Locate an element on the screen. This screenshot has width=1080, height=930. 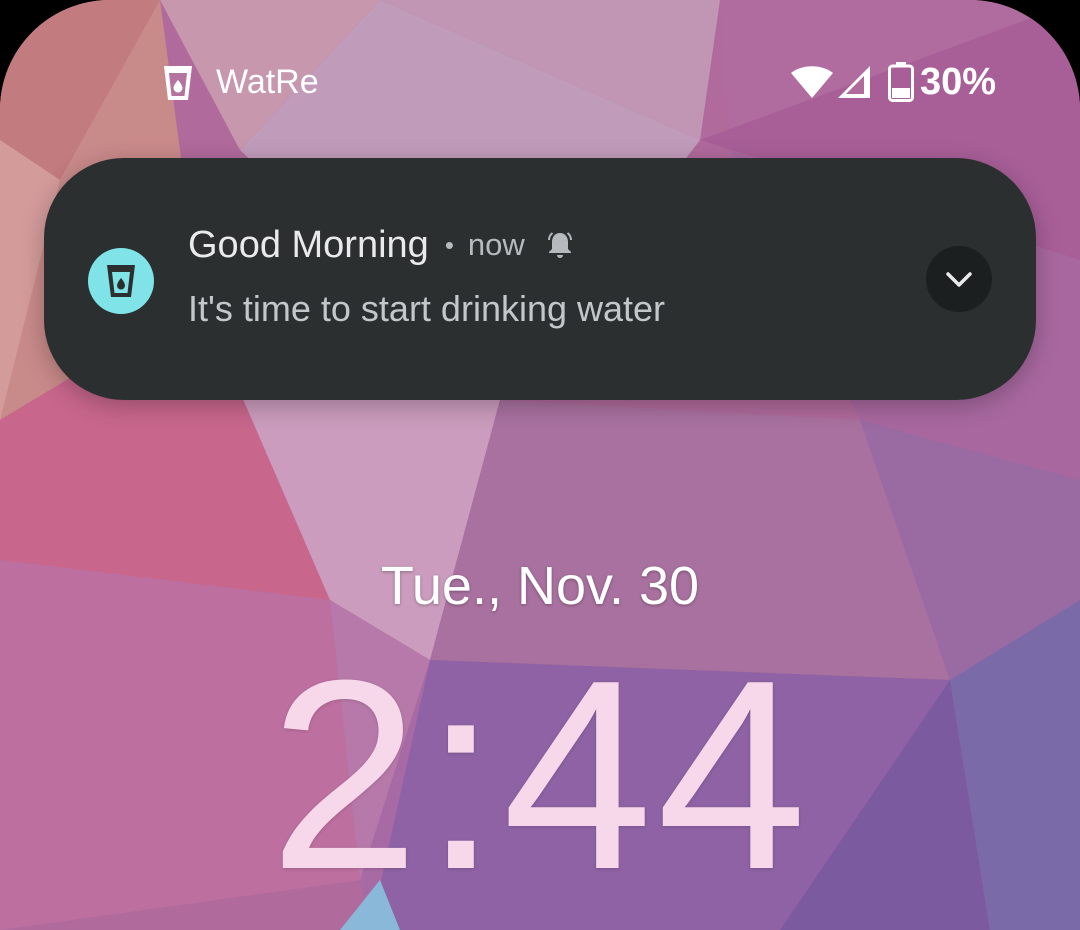
notification-body: It's time to start drinking water is located at coordinates (427, 308).